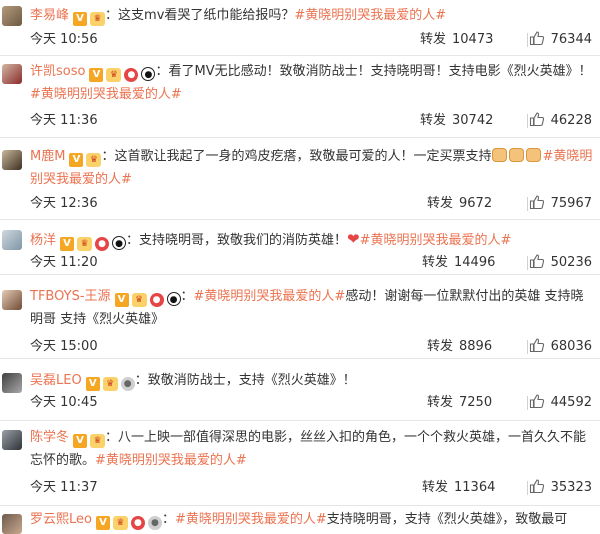 Image resolution: width=600 pixels, height=534 pixels. I want to click on repost-button: 转发 14496, so click(458, 263).